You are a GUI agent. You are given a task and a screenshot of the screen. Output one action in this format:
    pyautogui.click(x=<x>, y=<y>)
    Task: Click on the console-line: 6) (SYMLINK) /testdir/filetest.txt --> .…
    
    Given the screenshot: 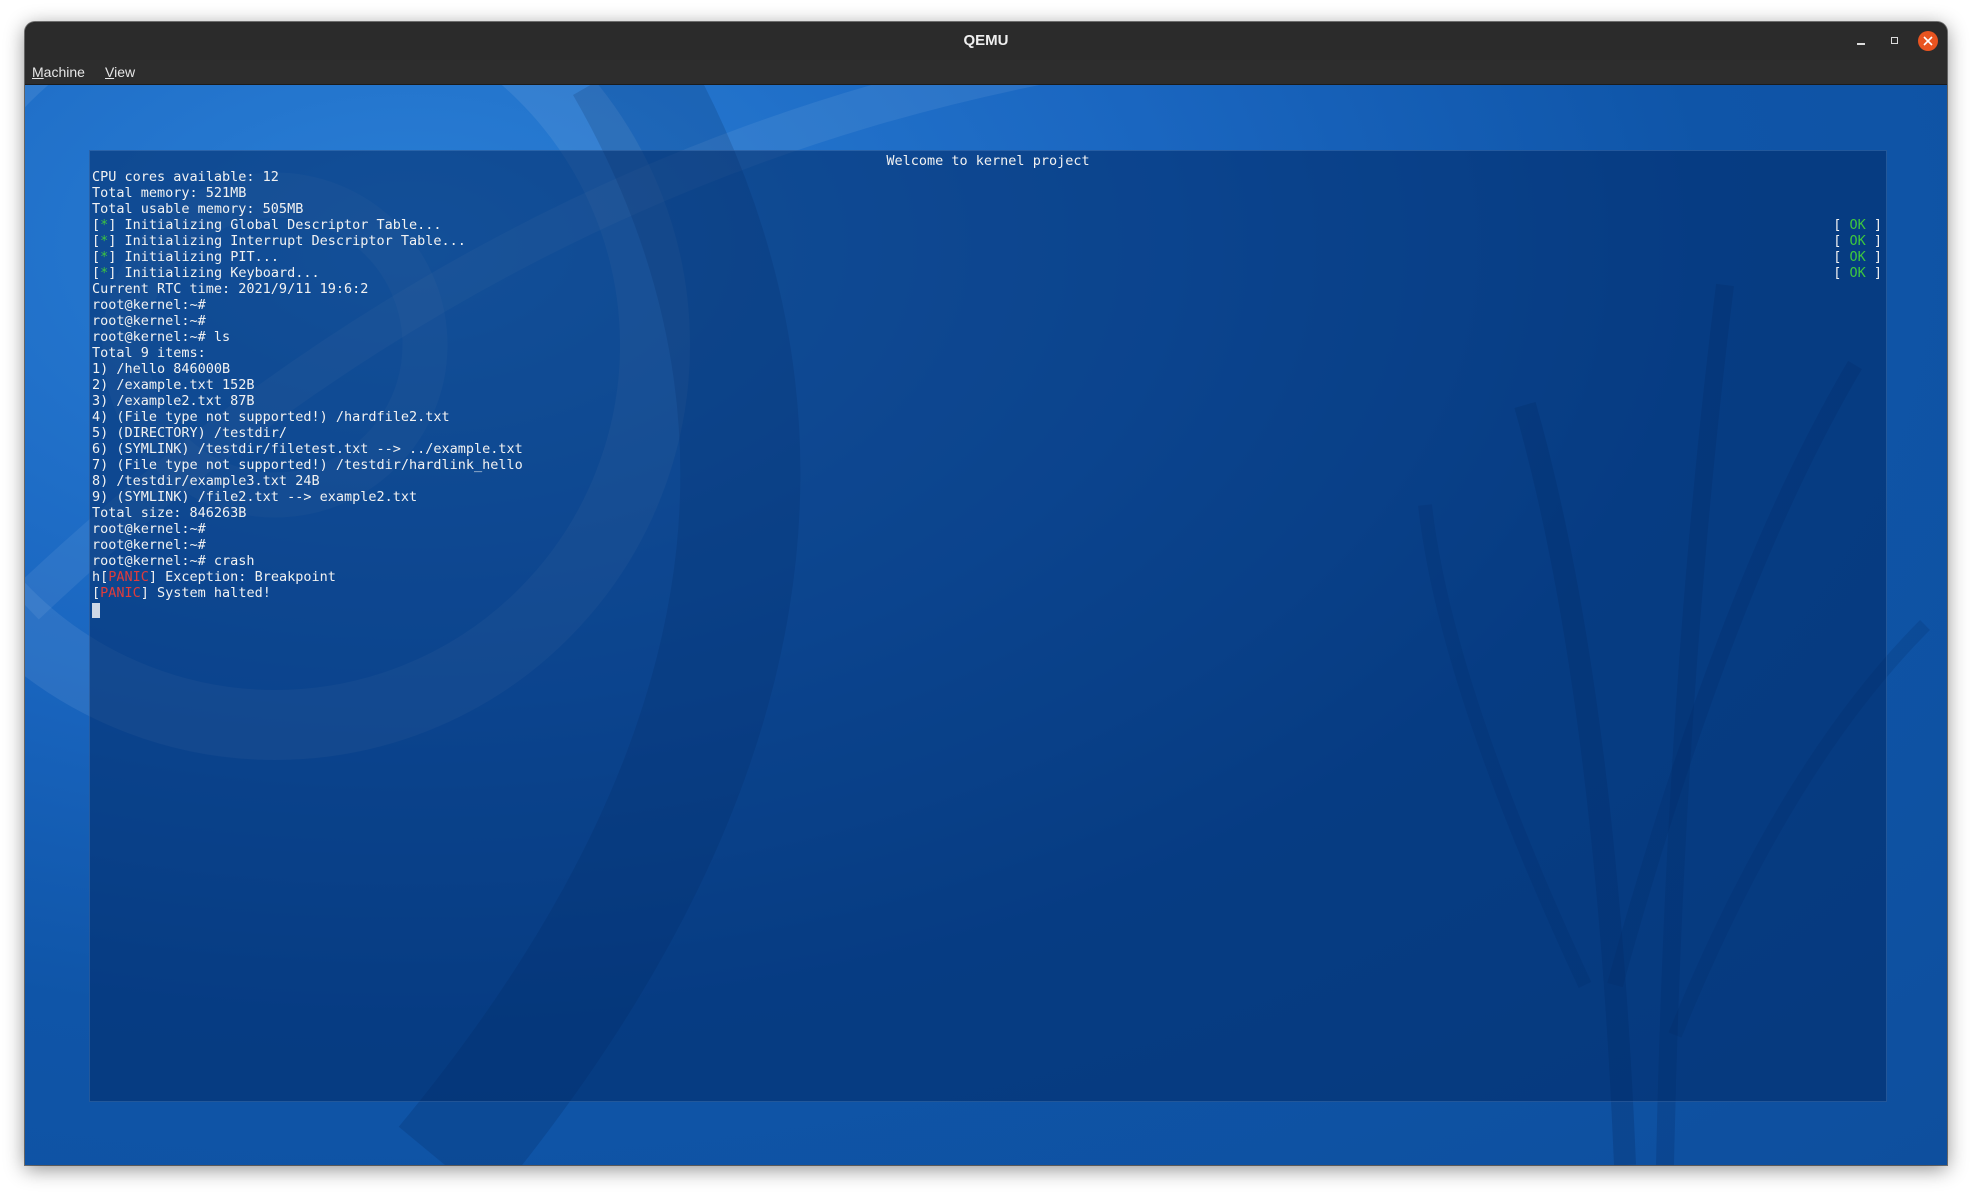 What is the action you would take?
    pyautogui.click(x=307, y=449)
    